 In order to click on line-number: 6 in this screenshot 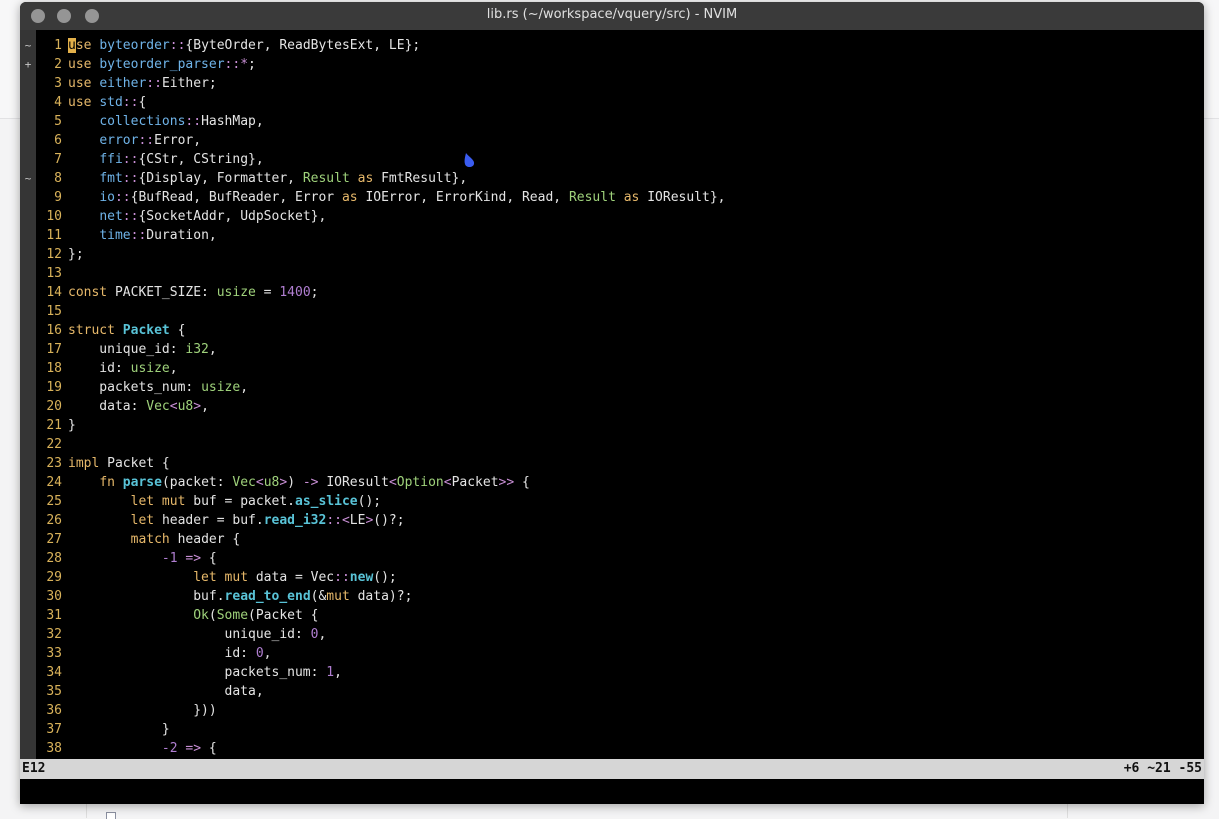, I will do `click(58, 140)`.